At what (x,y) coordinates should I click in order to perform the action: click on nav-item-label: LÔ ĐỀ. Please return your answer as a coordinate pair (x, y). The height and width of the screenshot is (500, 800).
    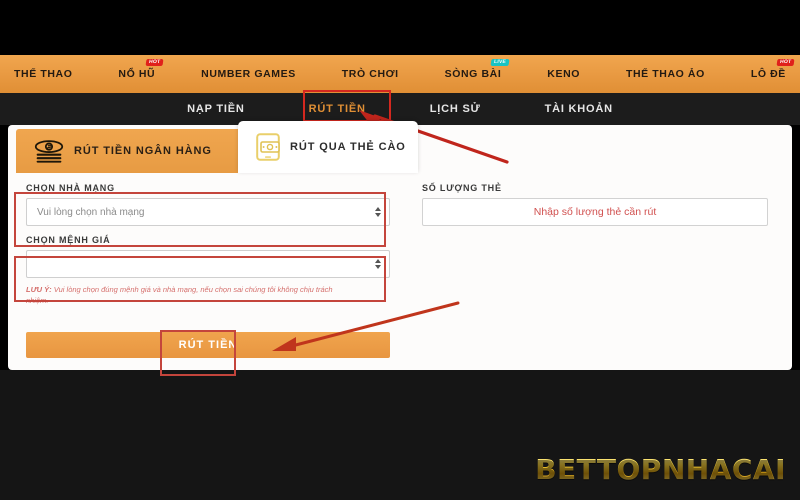
    Looking at the image, I should click on (768, 74).